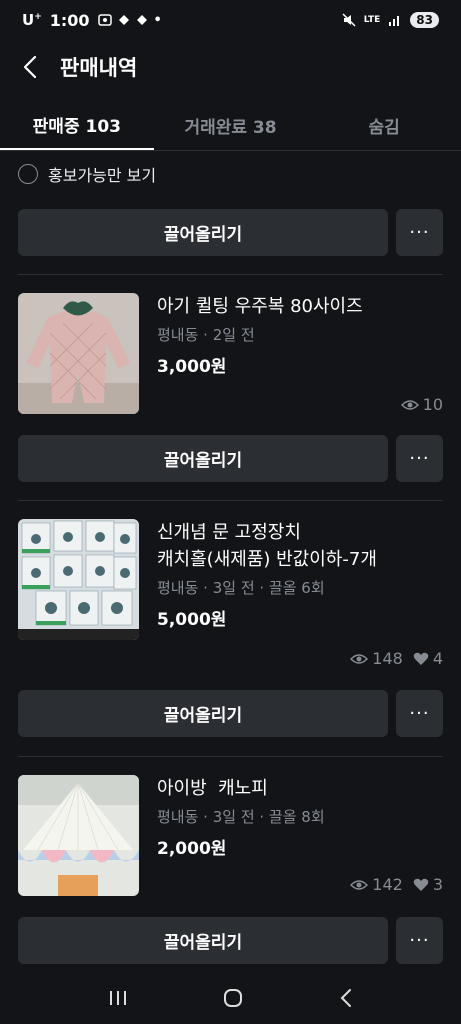 This screenshot has width=461, height=1024. What do you see at coordinates (123, 20) in the screenshot?
I see `app-notification-icon` at bounding box center [123, 20].